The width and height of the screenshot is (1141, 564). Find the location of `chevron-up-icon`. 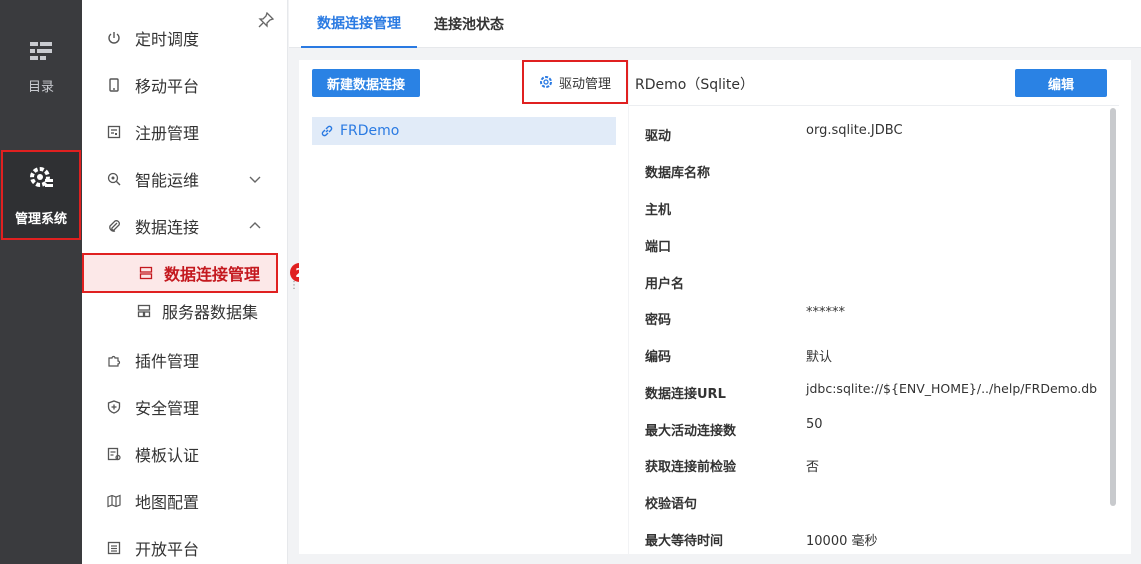

chevron-up-icon is located at coordinates (255, 227).